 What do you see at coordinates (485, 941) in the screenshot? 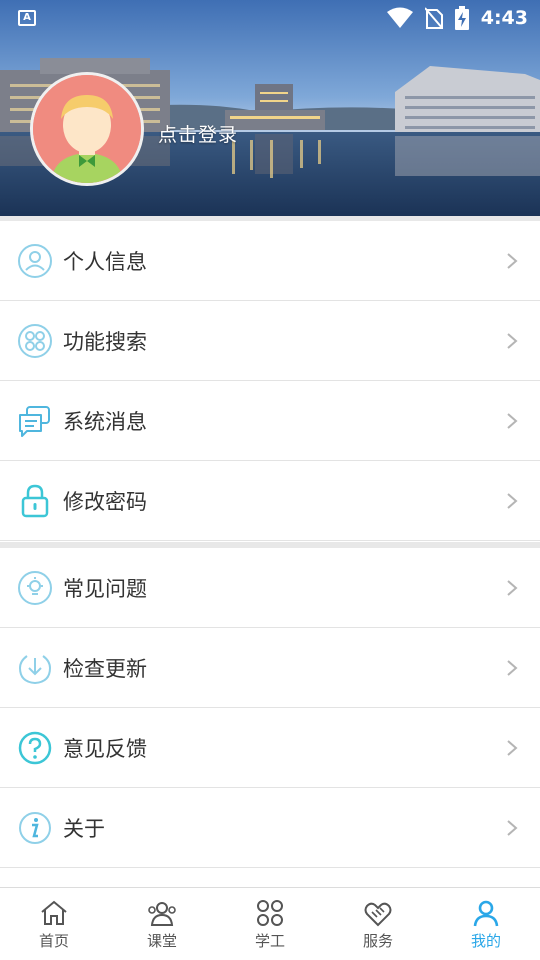
I see `nav-label: 我的` at bounding box center [485, 941].